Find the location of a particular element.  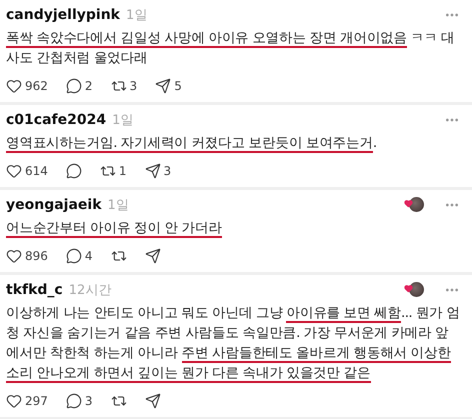

username: yeongajaeik is located at coordinates (54, 205).